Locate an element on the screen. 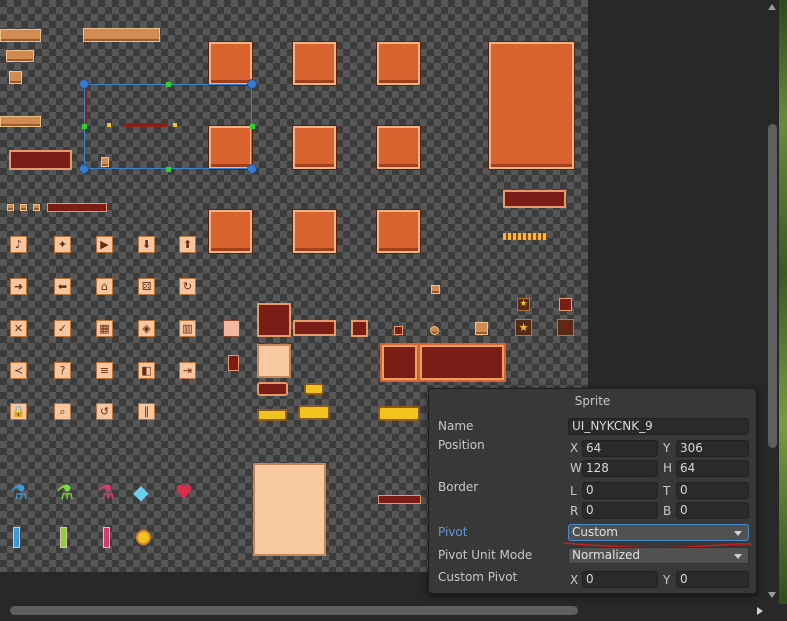  sprite-bar-dark is located at coordinates (314, 328).